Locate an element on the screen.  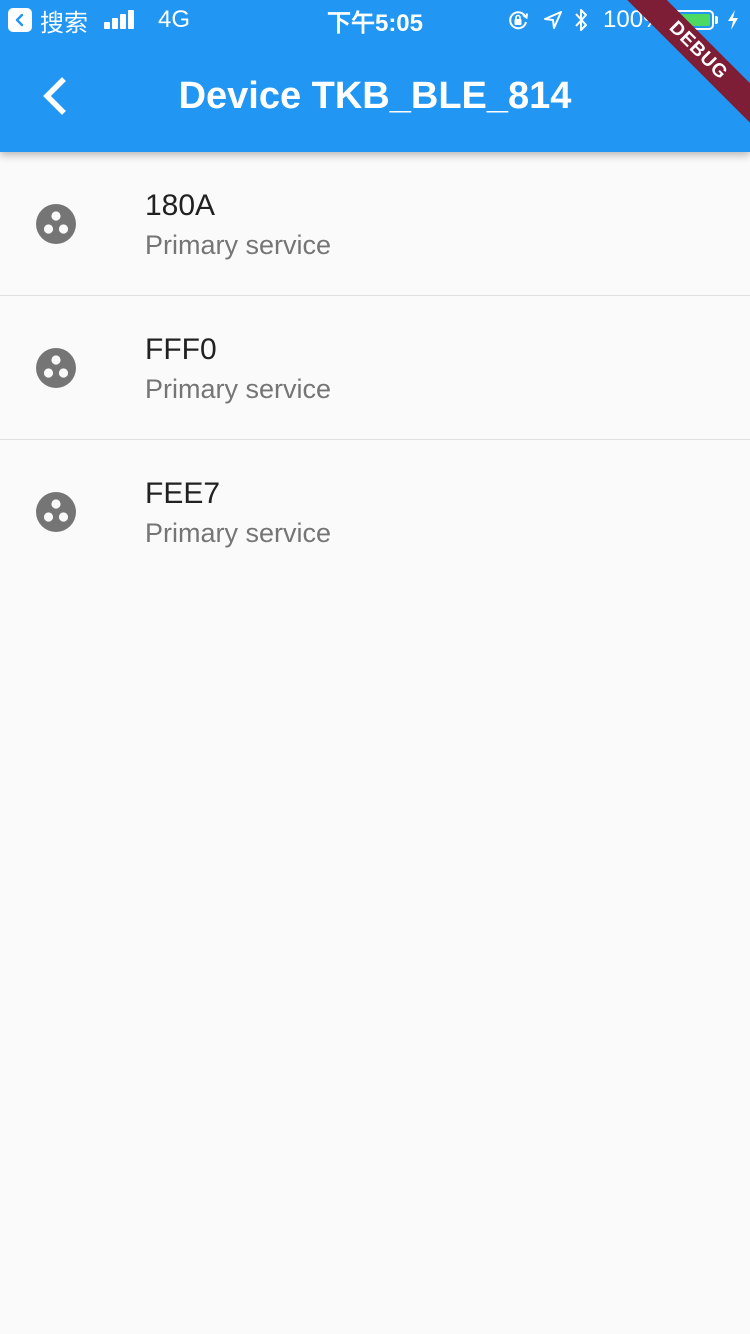
bluetooth-icon is located at coordinates (582, 20).